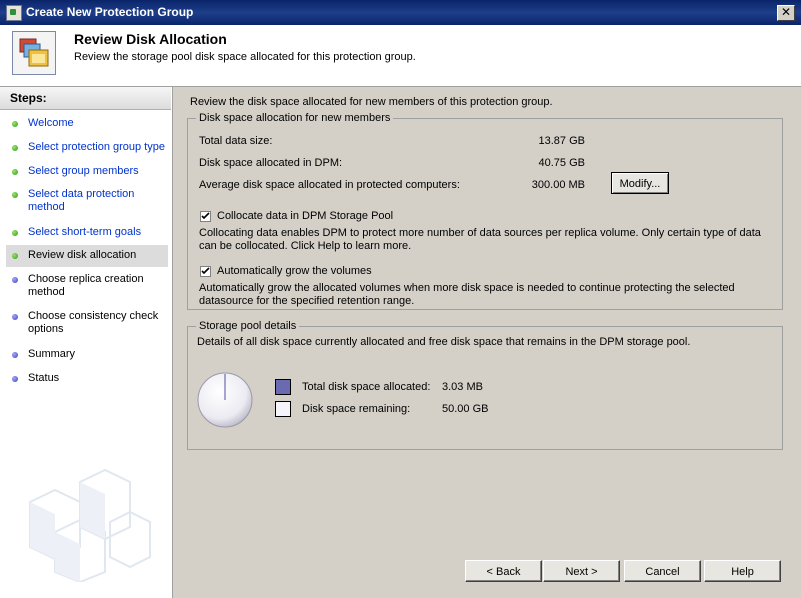 Image resolution: width=801 pixels, height=598 pixels. I want to click on step-label: Welcome, so click(51, 123).